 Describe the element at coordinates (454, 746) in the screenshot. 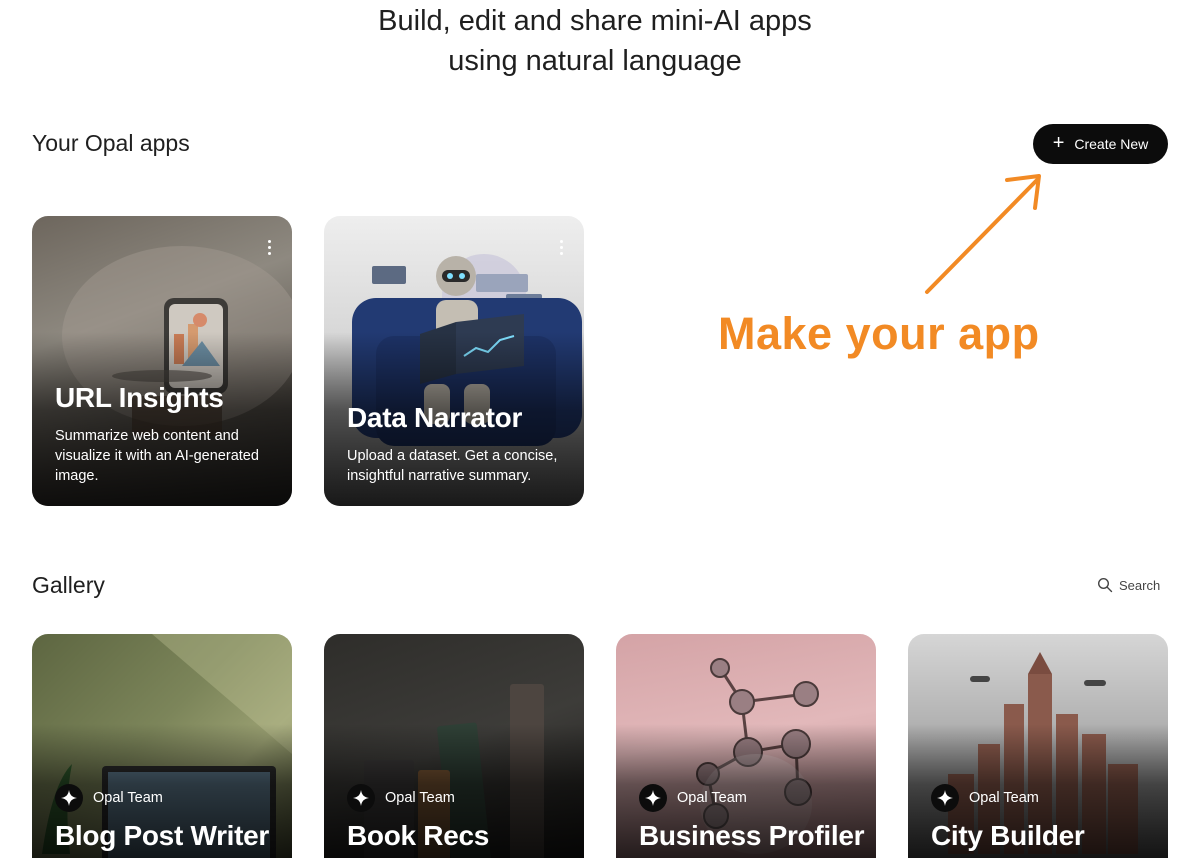

I see `gallery-card-book-recs: Opal Team Book Recs` at that location.